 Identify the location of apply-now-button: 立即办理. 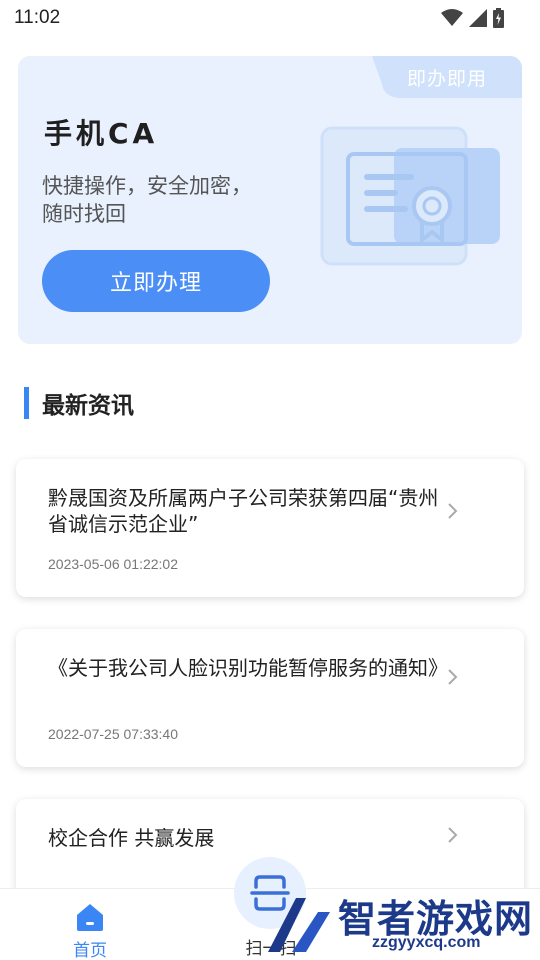
(156, 281).